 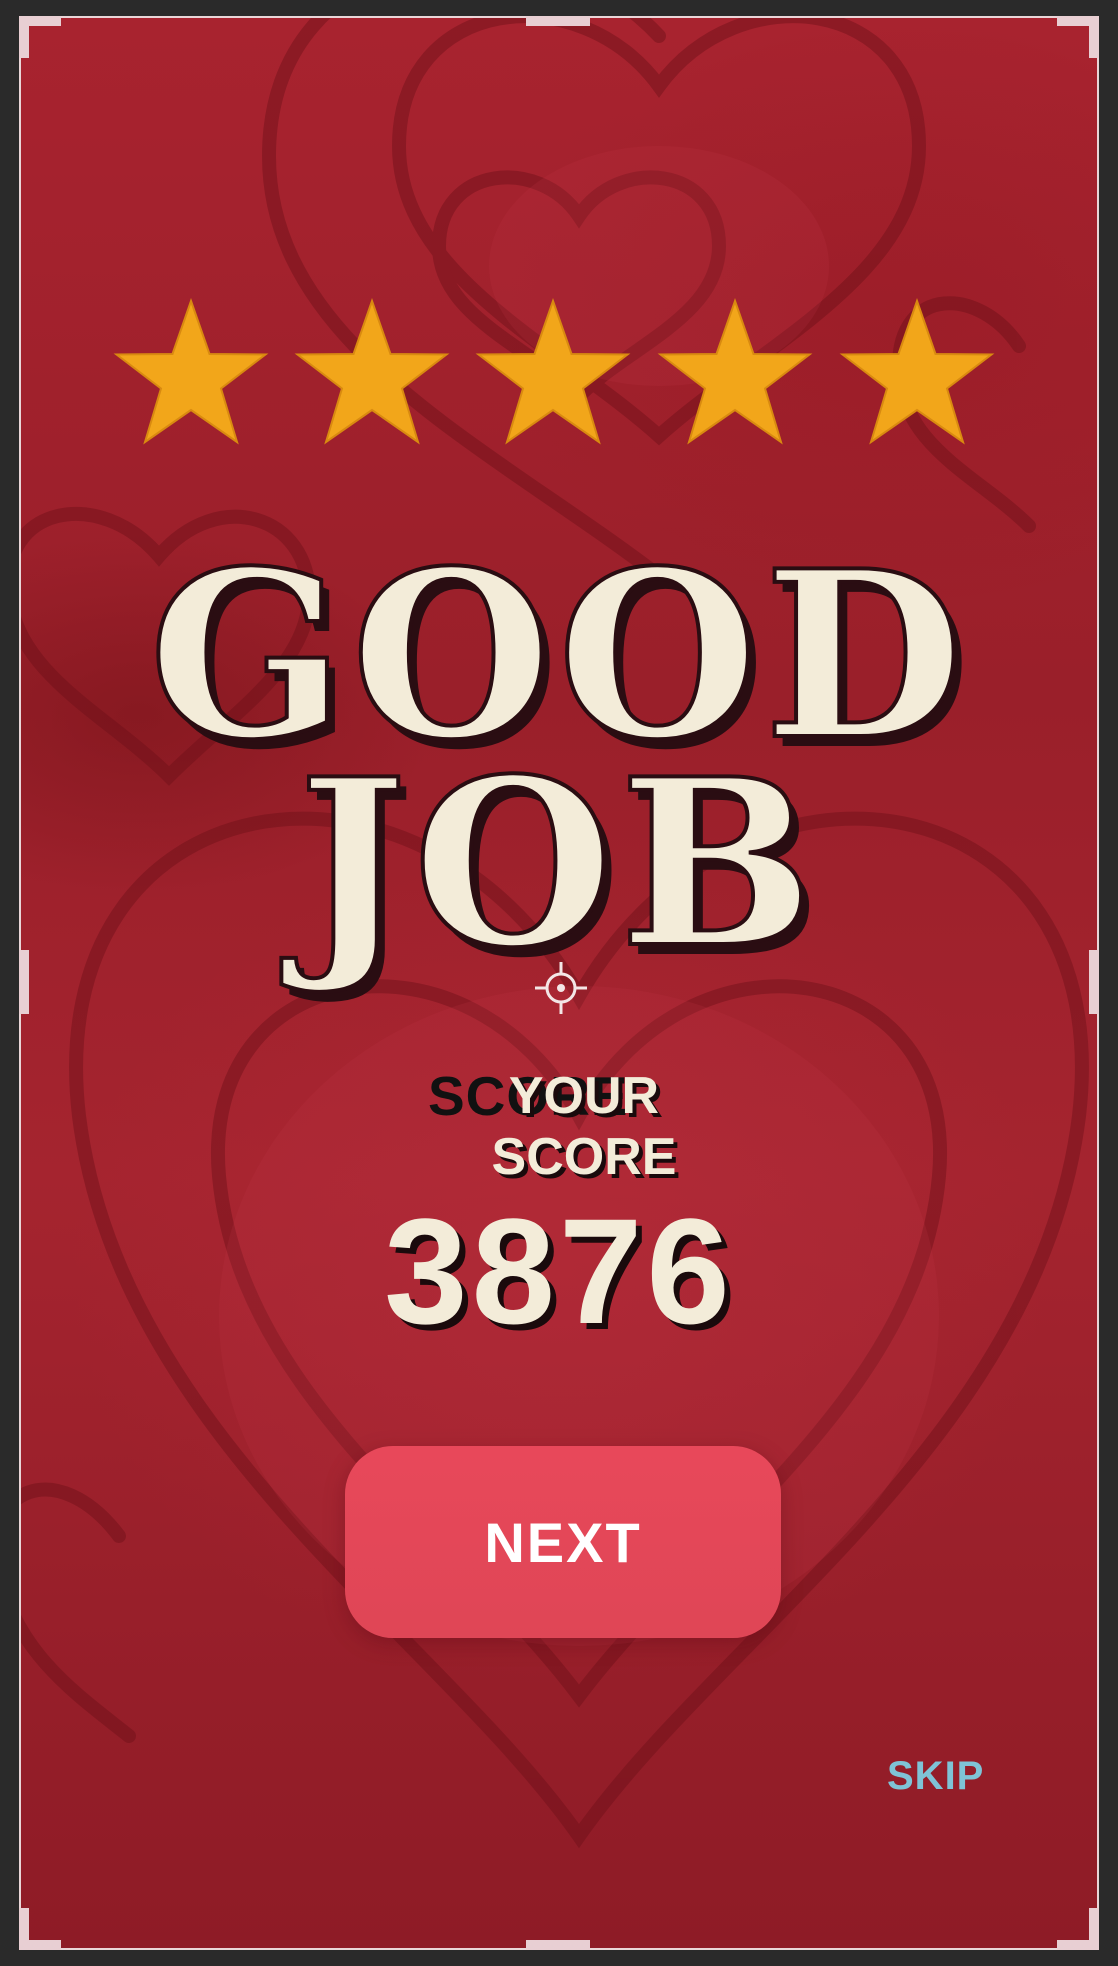 What do you see at coordinates (1094, 1929) in the screenshot?
I see `frame-marker-bottom-right-v` at bounding box center [1094, 1929].